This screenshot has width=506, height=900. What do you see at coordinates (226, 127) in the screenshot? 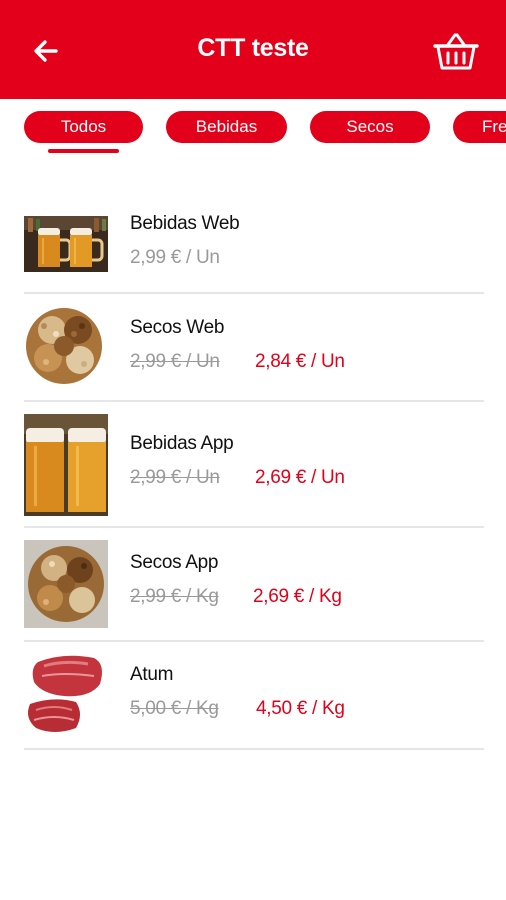
I see `tab-bebidas: Bebidas` at bounding box center [226, 127].